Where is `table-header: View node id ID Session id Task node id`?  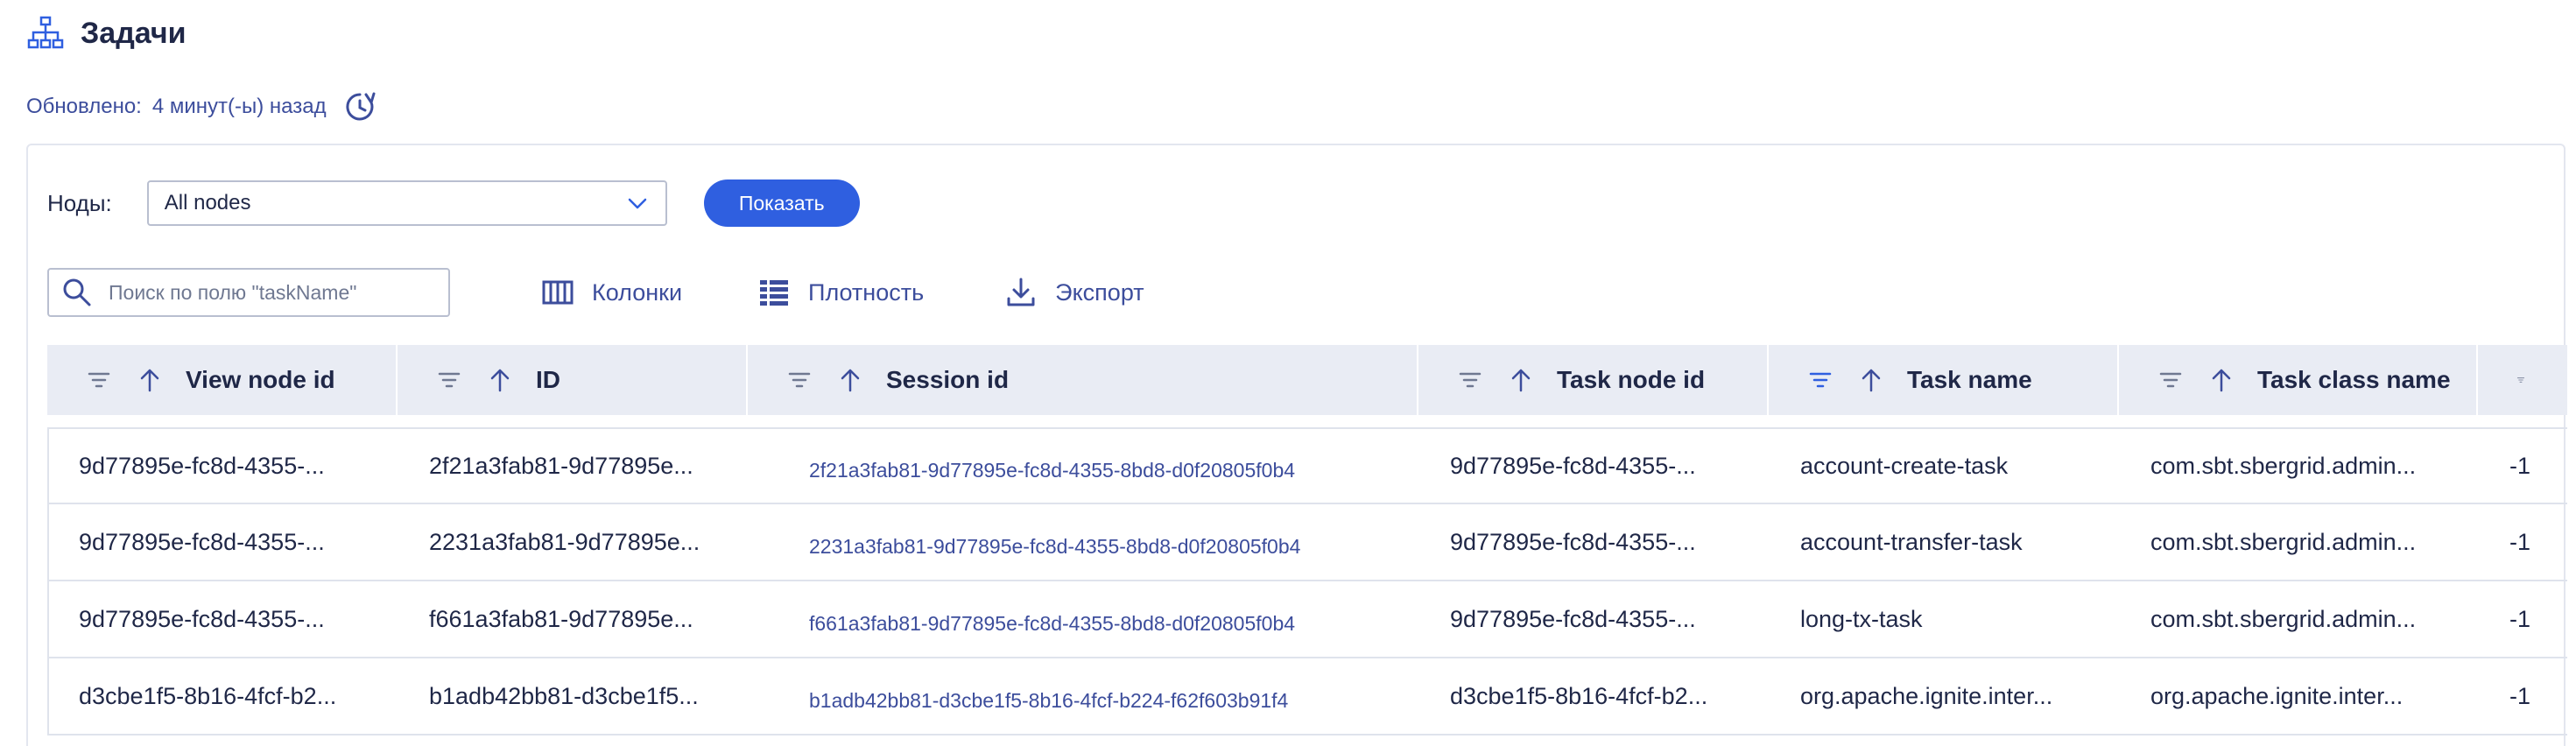
table-header: View node id ID Session id Task node id is located at coordinates (1307, 380).